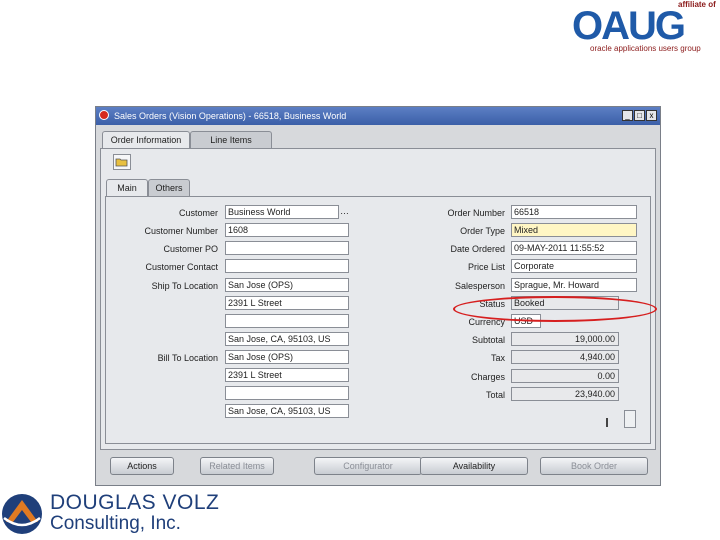 This screenshot has height=540, width=720. Describe the element at coordinates (287, 339) in the screenshot. I see `ship-to-line-4: San Jose, CA, 95103, US` at that location.